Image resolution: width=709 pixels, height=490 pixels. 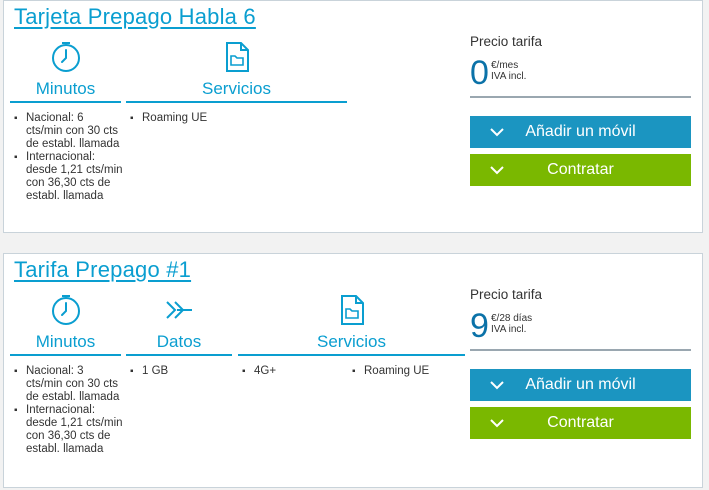 I want to click on feature-list: 1 GB, so click(x=180, y=371).